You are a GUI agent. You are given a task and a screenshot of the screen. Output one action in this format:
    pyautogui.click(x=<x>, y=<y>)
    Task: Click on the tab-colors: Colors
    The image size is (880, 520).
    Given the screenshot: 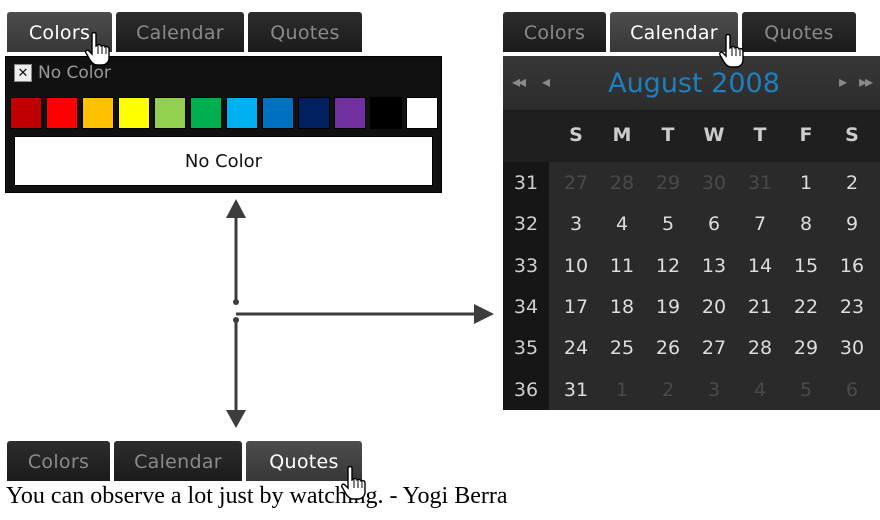 What is the action you would take?
    pyautogui.click(x=58, y=461)
    